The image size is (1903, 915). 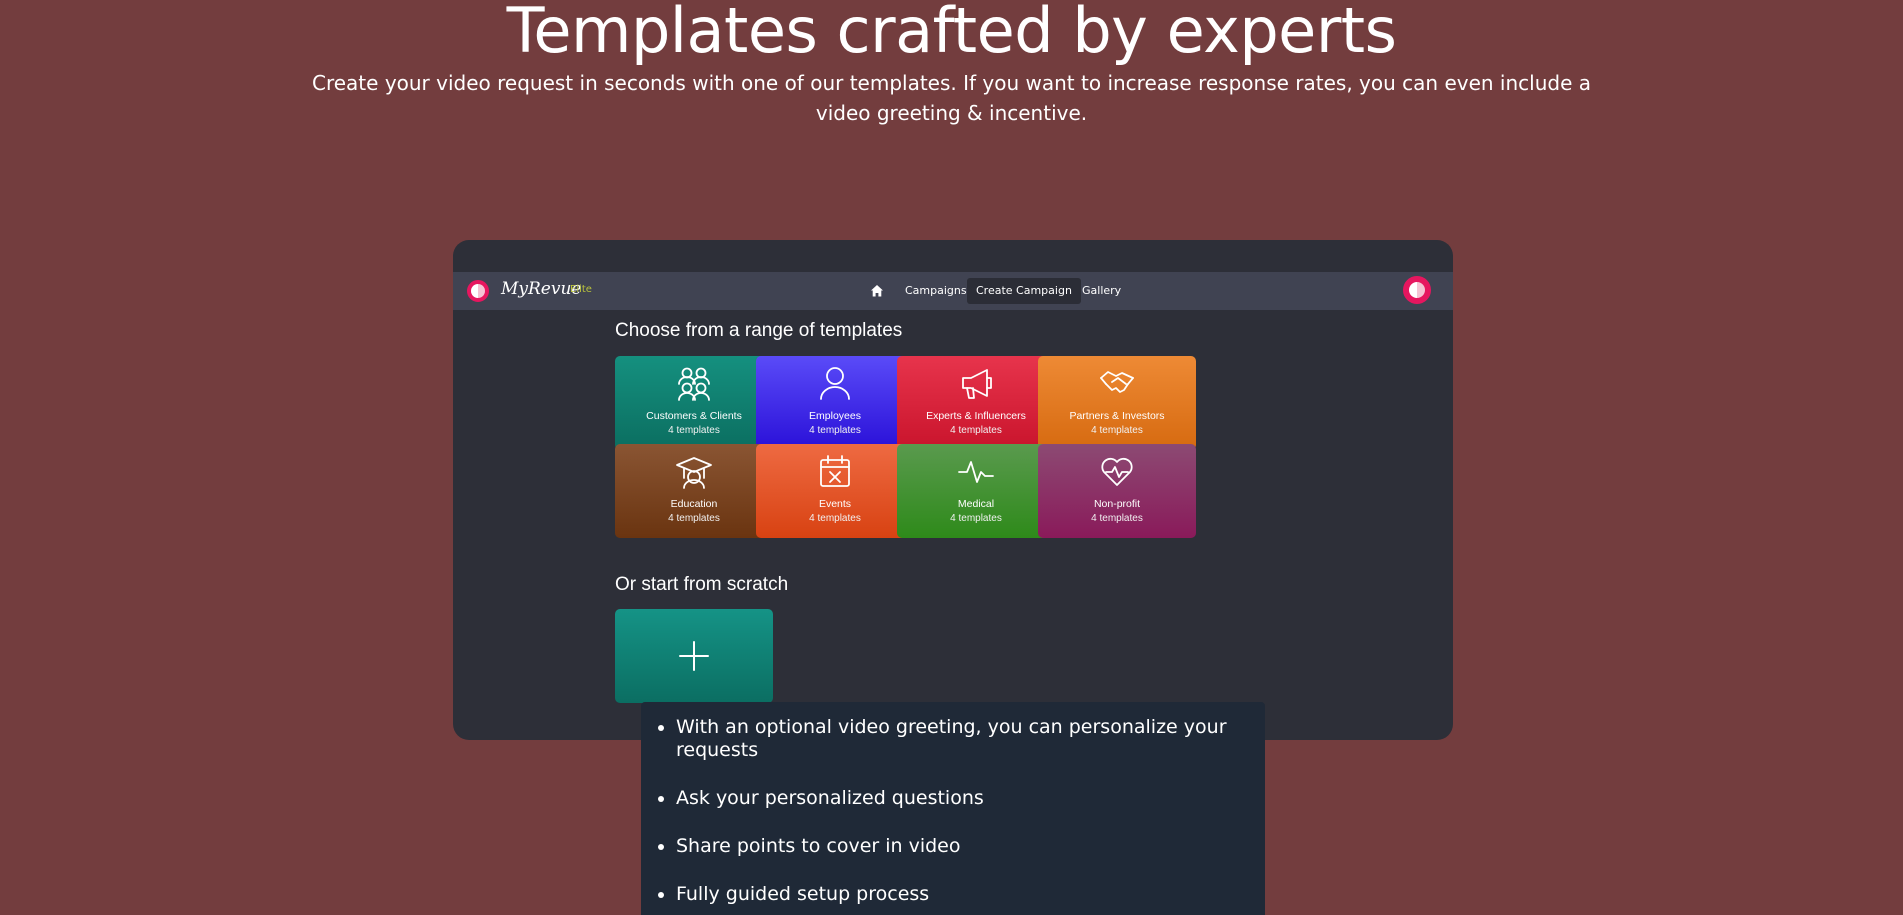 What do you see at coordinates (951, 33) in the screenshot?
I see `page-title: Templates crafted by experts` at bounding box center [951, 33].